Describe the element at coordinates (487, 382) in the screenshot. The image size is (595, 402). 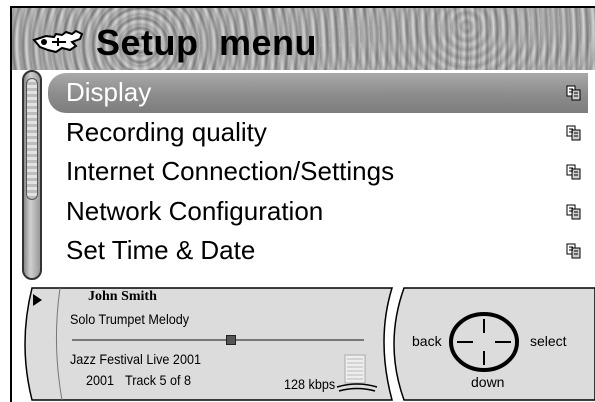
I see `down-button: down` at that location.